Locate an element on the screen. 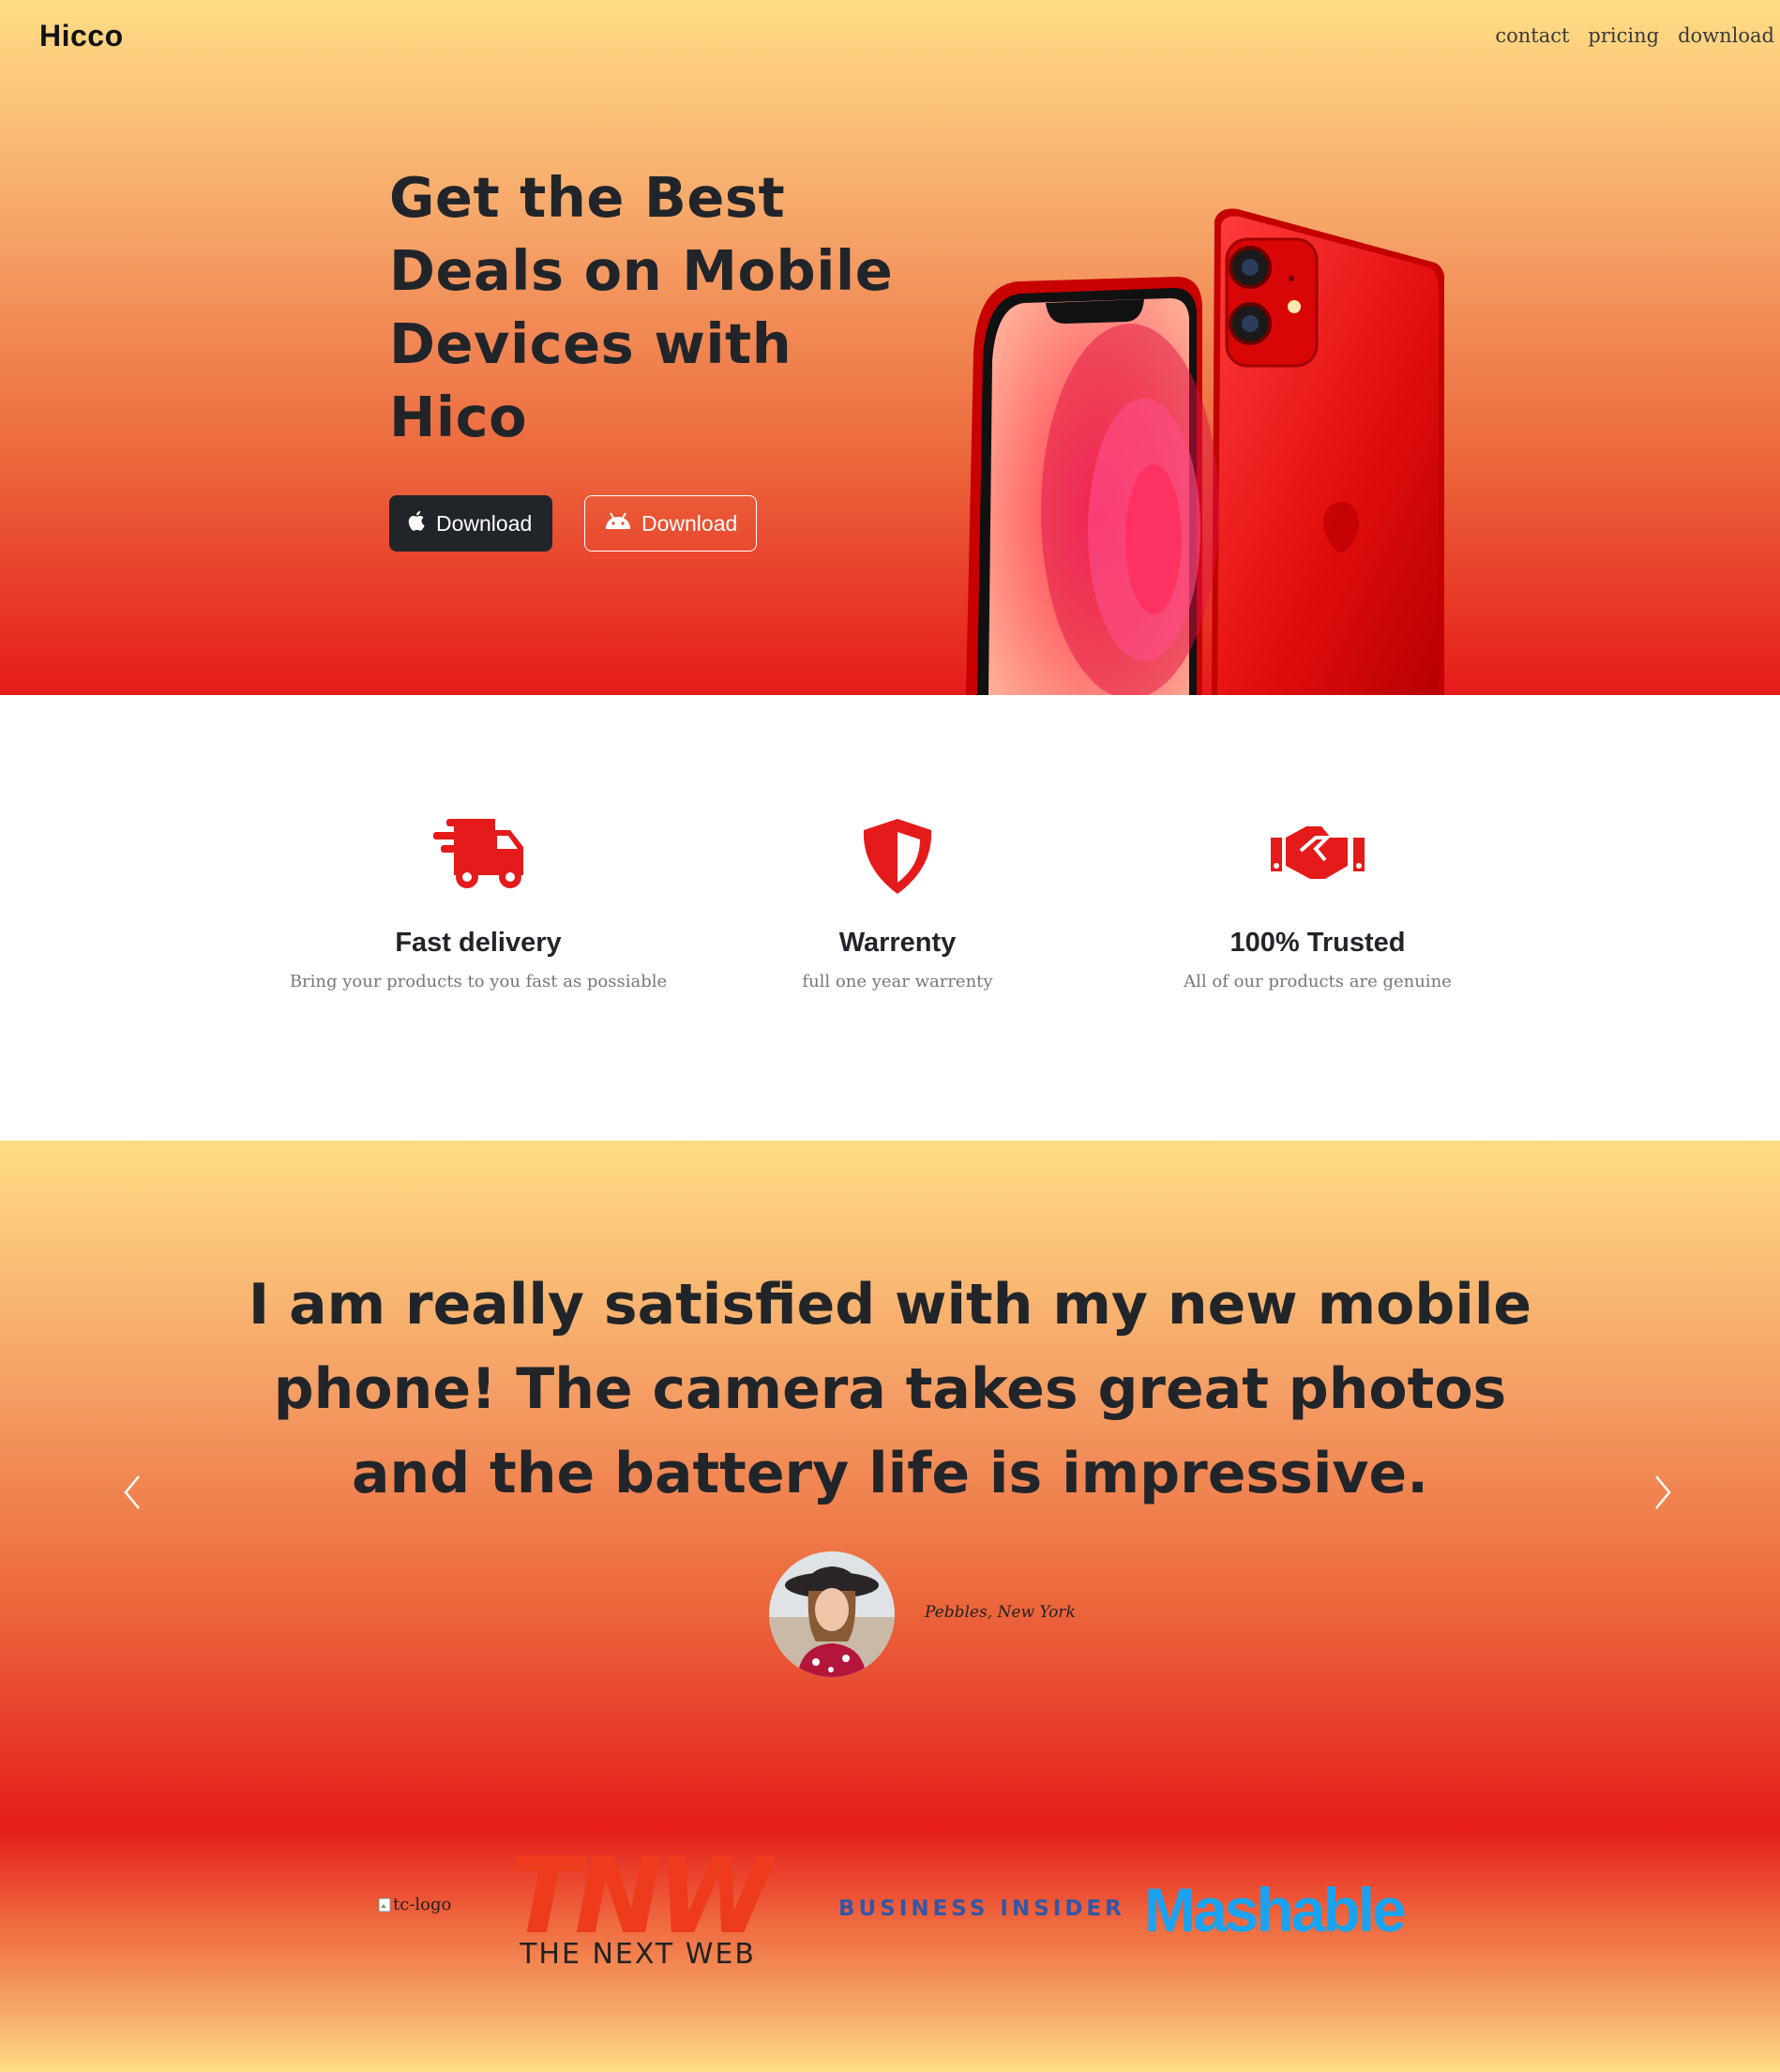 Image resolution: width=1780 pixels, height=2072 pixels. android-download-label: Download is located at coordinates (689, 523).